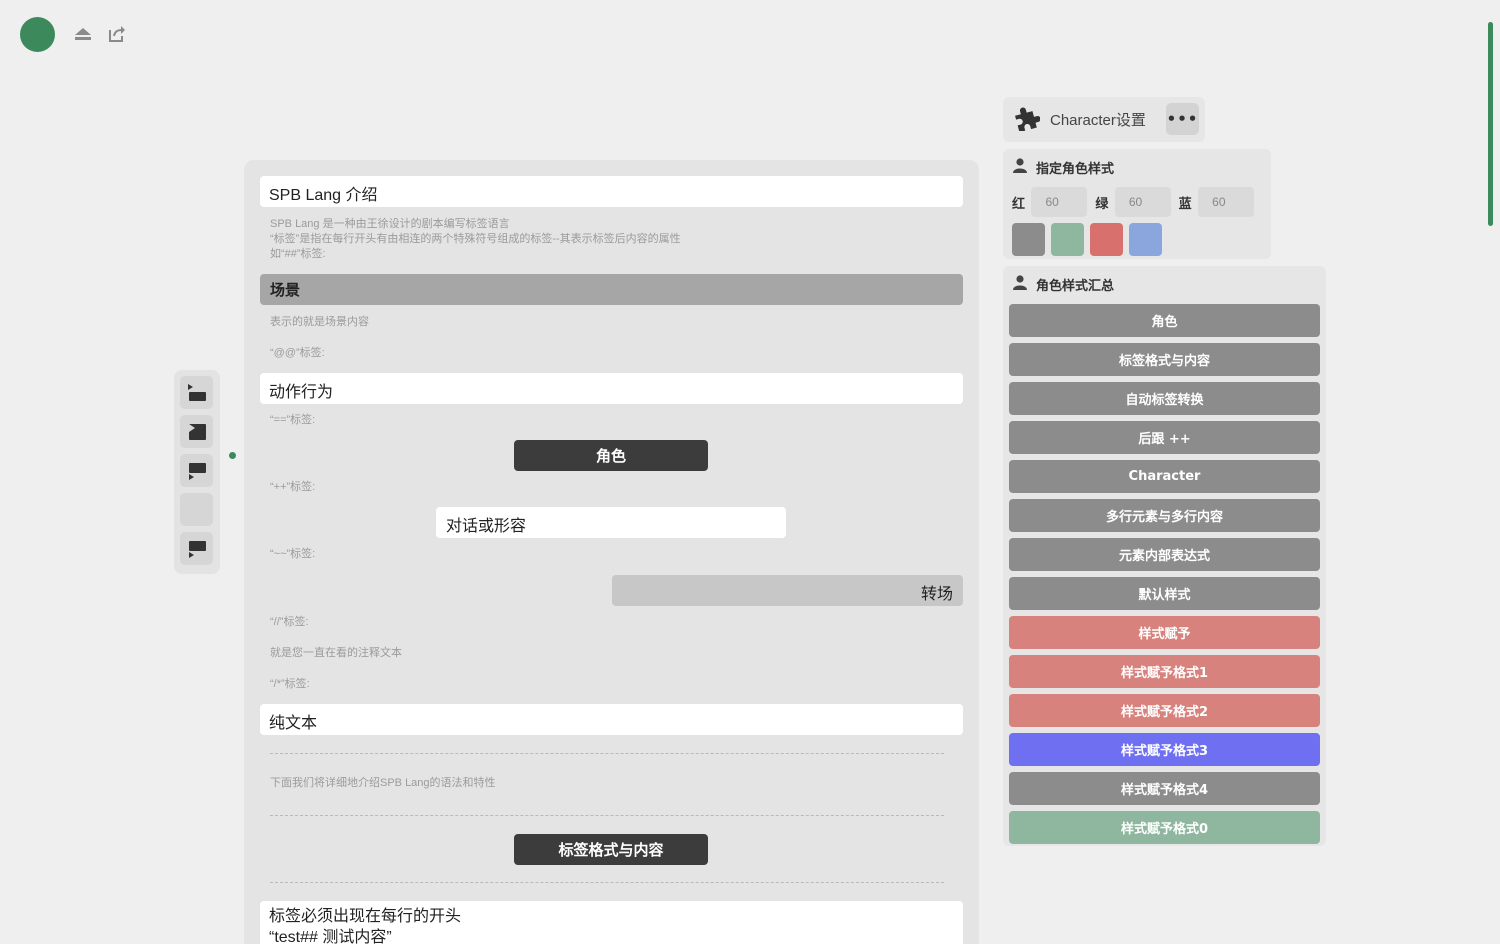  I want to click on role-style-title-row: 指定角色样式, so click(1137, 167).